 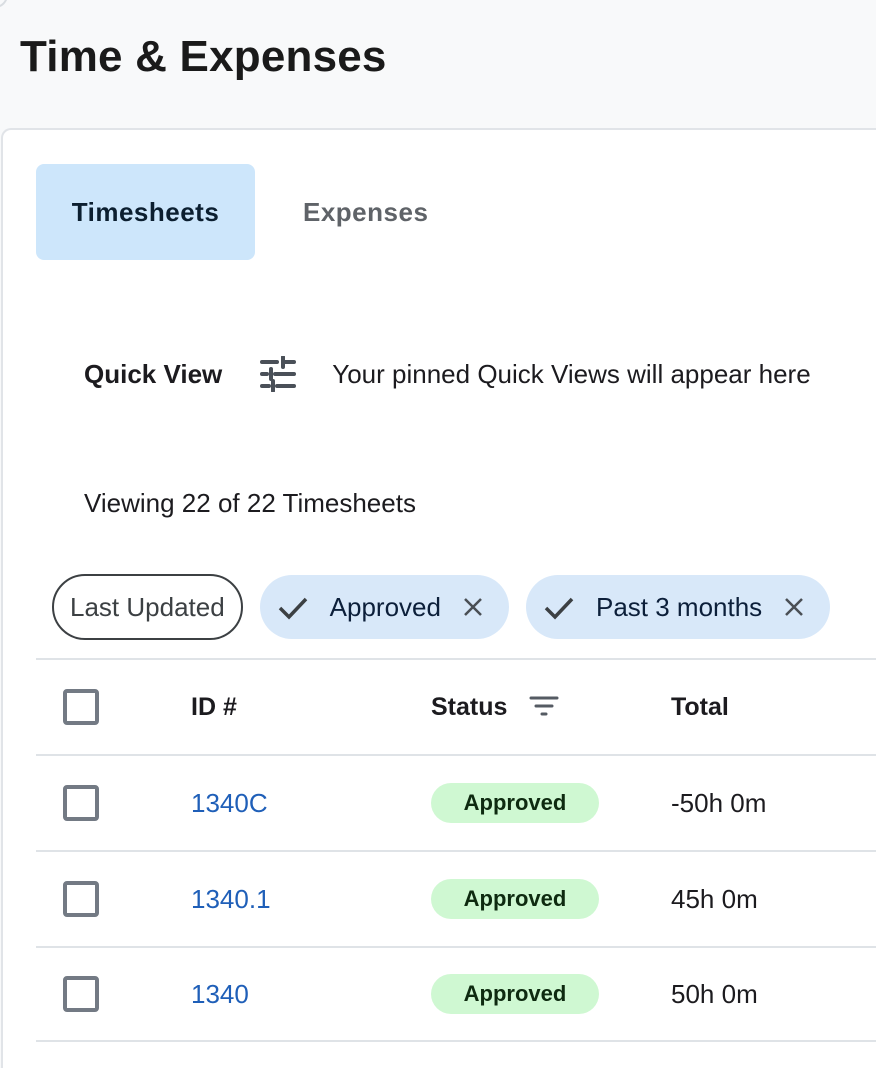 I want to click on filter-chips: Last Updated Approved Past 3 months, so click(x=441, y=607).